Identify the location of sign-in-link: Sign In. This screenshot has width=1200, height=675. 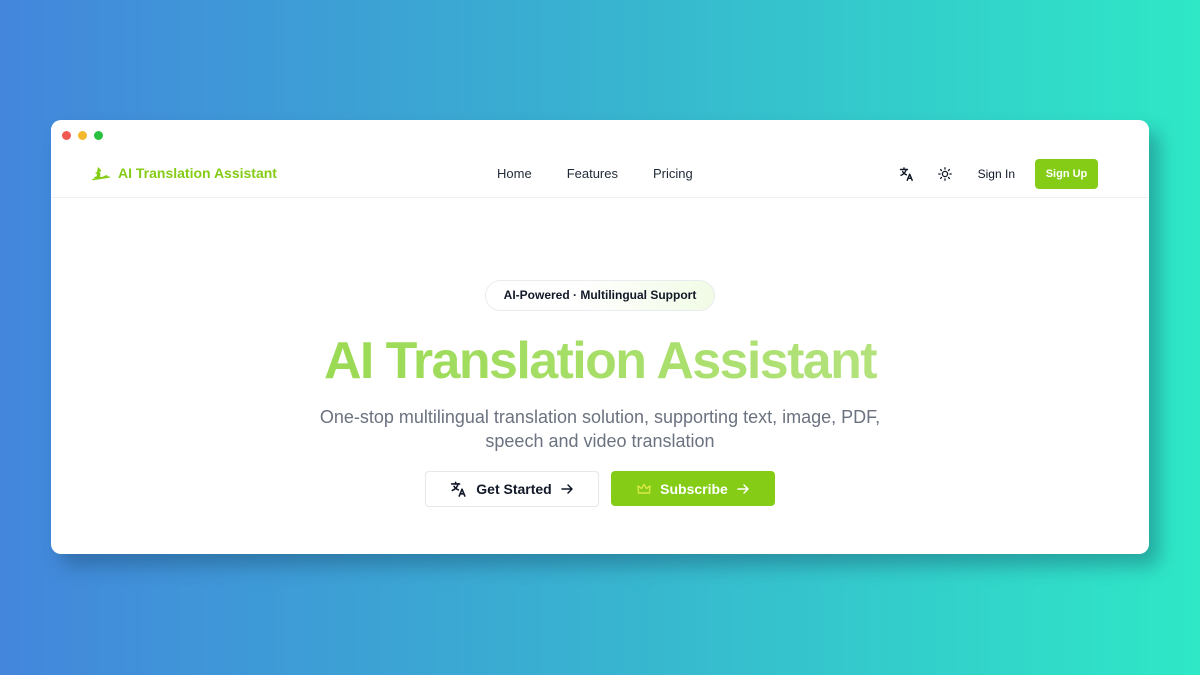
(996, 174).